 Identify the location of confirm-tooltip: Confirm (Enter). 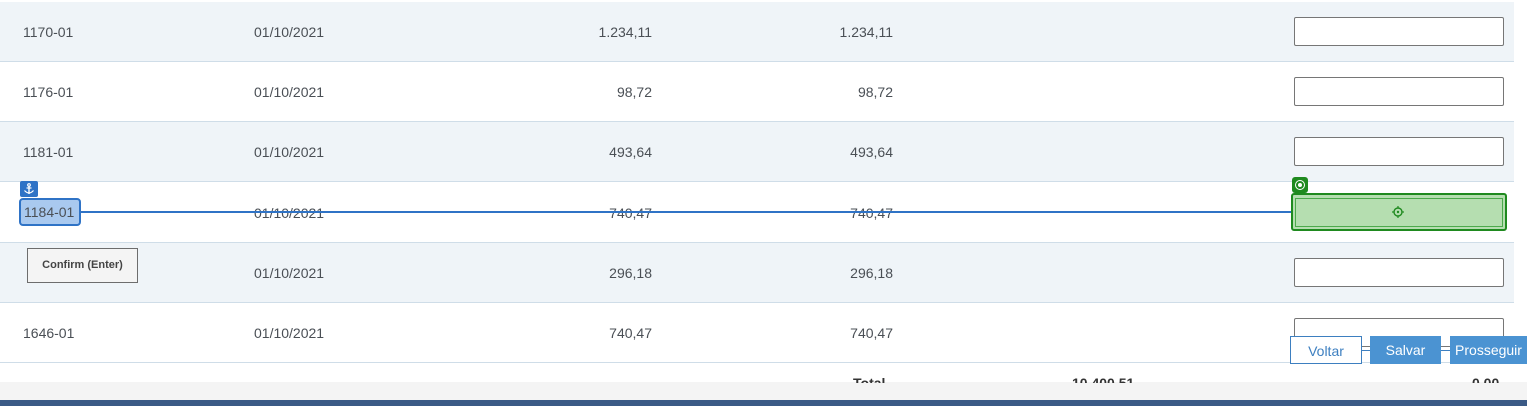
(82, 265).